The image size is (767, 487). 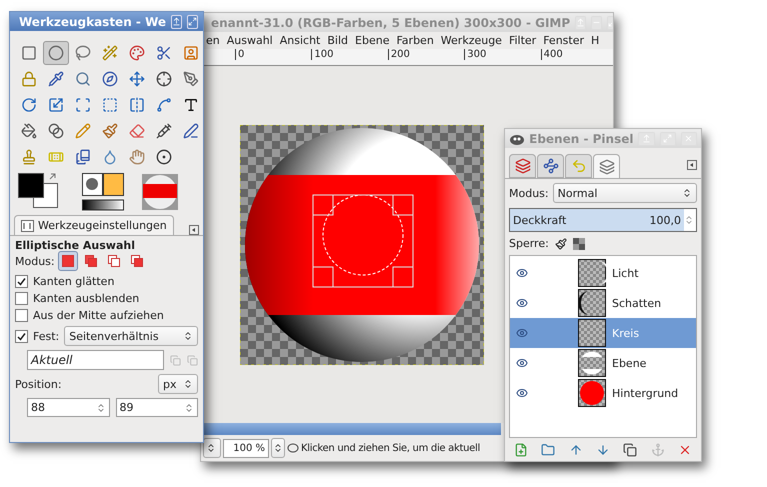 I want to click on padlock-icon, so click(x=29, y=79).